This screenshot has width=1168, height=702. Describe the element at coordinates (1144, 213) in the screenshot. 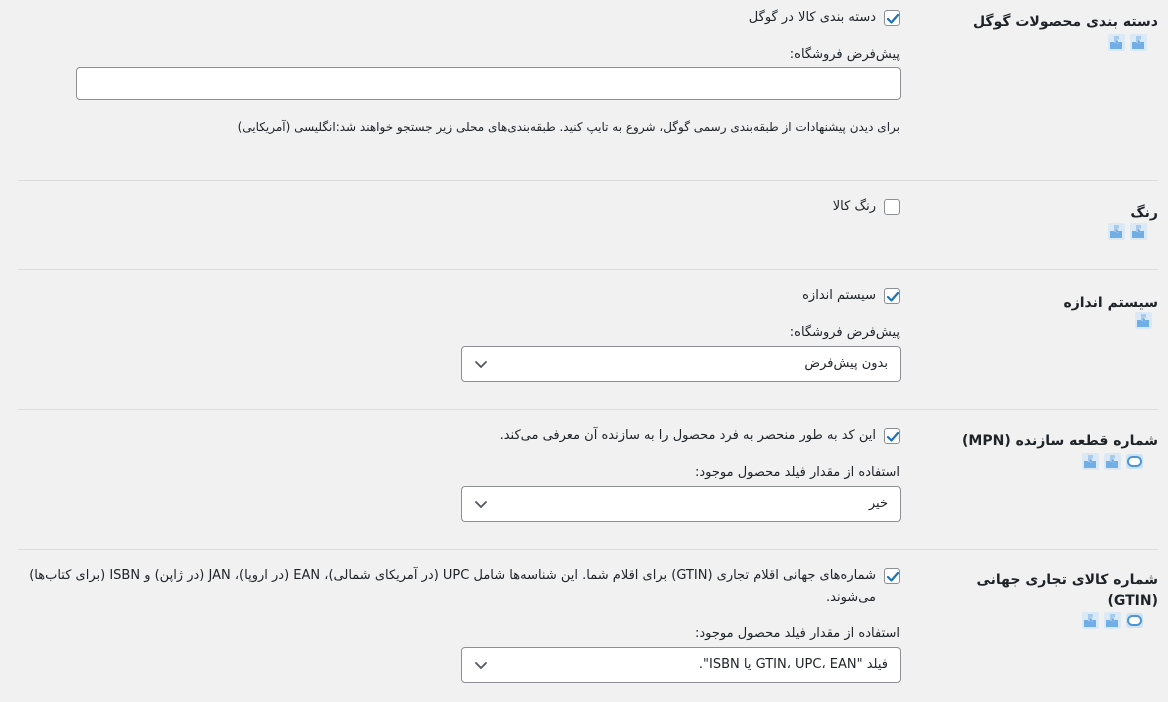

I see `section-label-color: رنگ` at that location.